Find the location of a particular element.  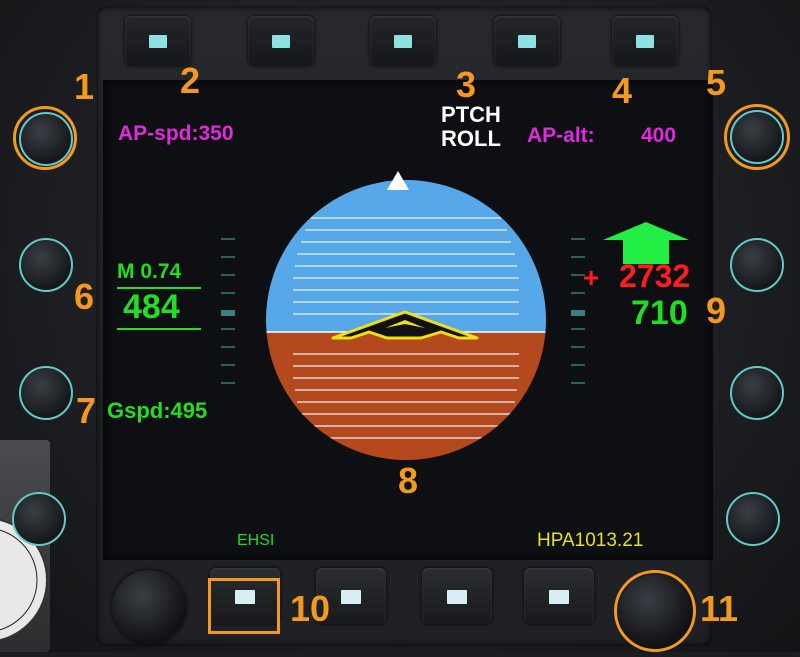

annotation-number-1: 1 is located at coordinates (84, 86).